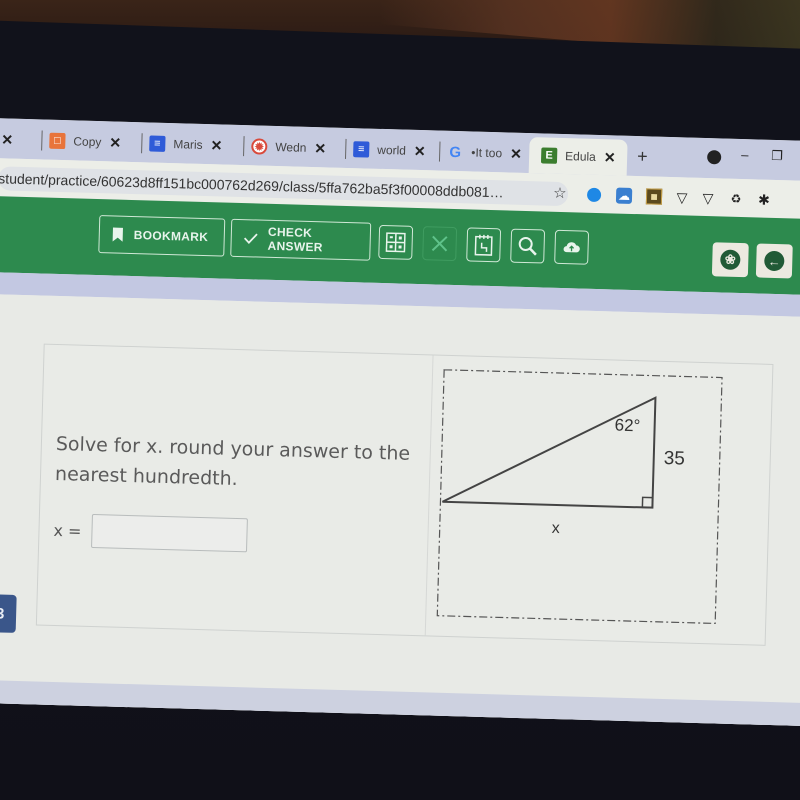 The width and height of the screenshot is (800, 800). I want to click on answer-label: x =, so click(67, 530).